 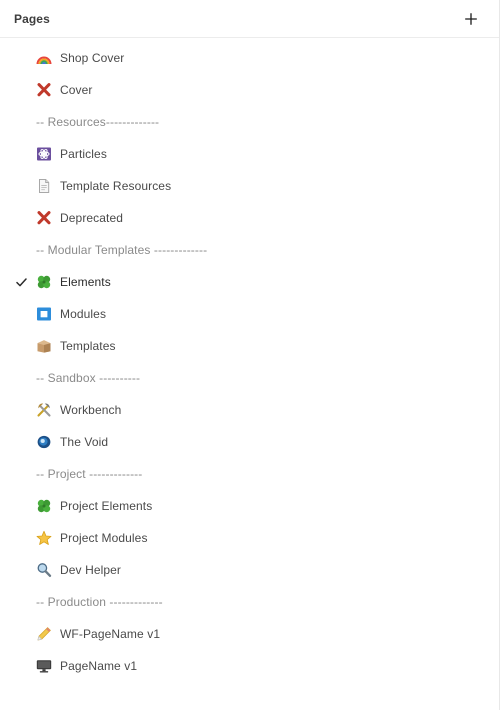 What do you see at coordinates (85, 282) in the screenshot?
I see `page-list-item-label: Elements` at bounding box center [85, 282].